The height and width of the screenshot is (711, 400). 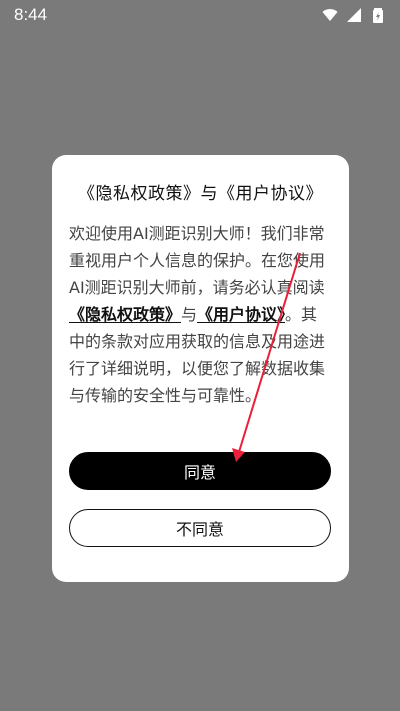 I want to click on status-time: 8:44, so click(x=31, y=14).